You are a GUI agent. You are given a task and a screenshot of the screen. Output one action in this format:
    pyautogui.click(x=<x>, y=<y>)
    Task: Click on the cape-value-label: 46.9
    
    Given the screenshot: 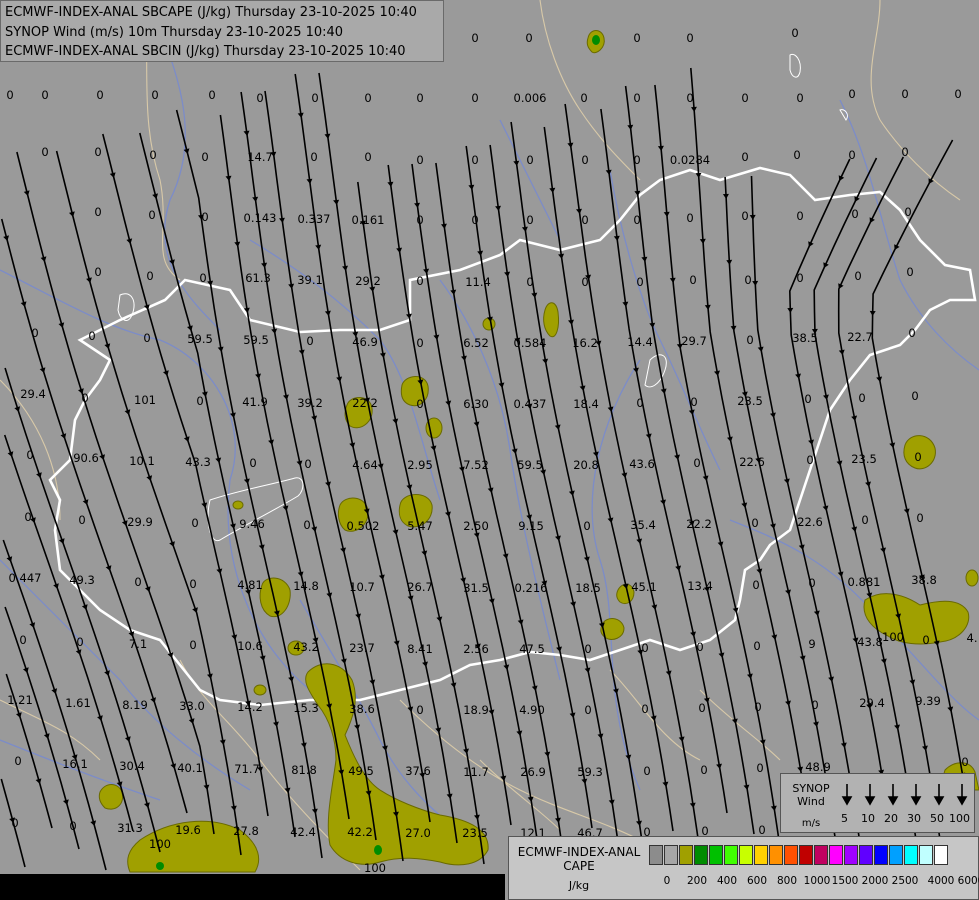 What is the action you would take?
    pyautogui.click(x=365, y=342)
    